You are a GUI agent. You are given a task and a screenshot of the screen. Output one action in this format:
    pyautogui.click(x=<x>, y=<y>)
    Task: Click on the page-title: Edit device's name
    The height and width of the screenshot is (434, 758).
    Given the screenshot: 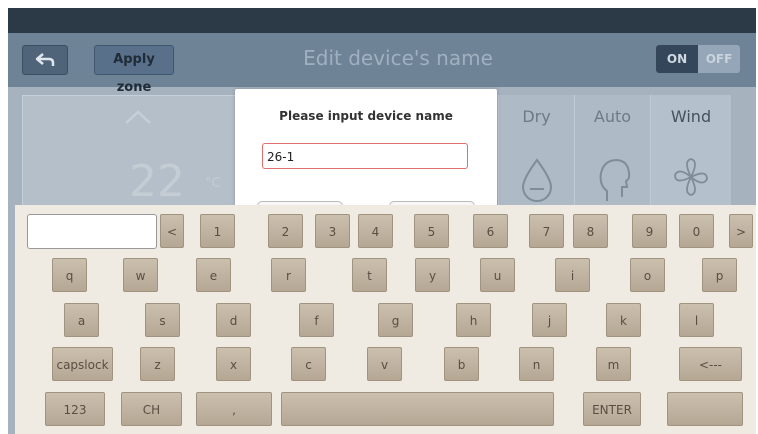 What is the action you would take?
    pyautogui.click(x=398, y=58)
    